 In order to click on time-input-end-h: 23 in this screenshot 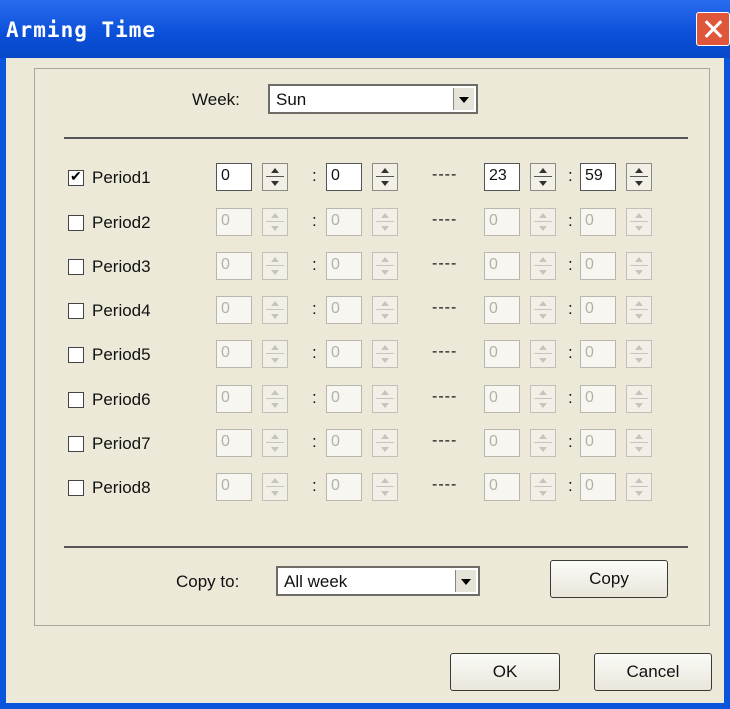, I will do `click(502, 177)`.